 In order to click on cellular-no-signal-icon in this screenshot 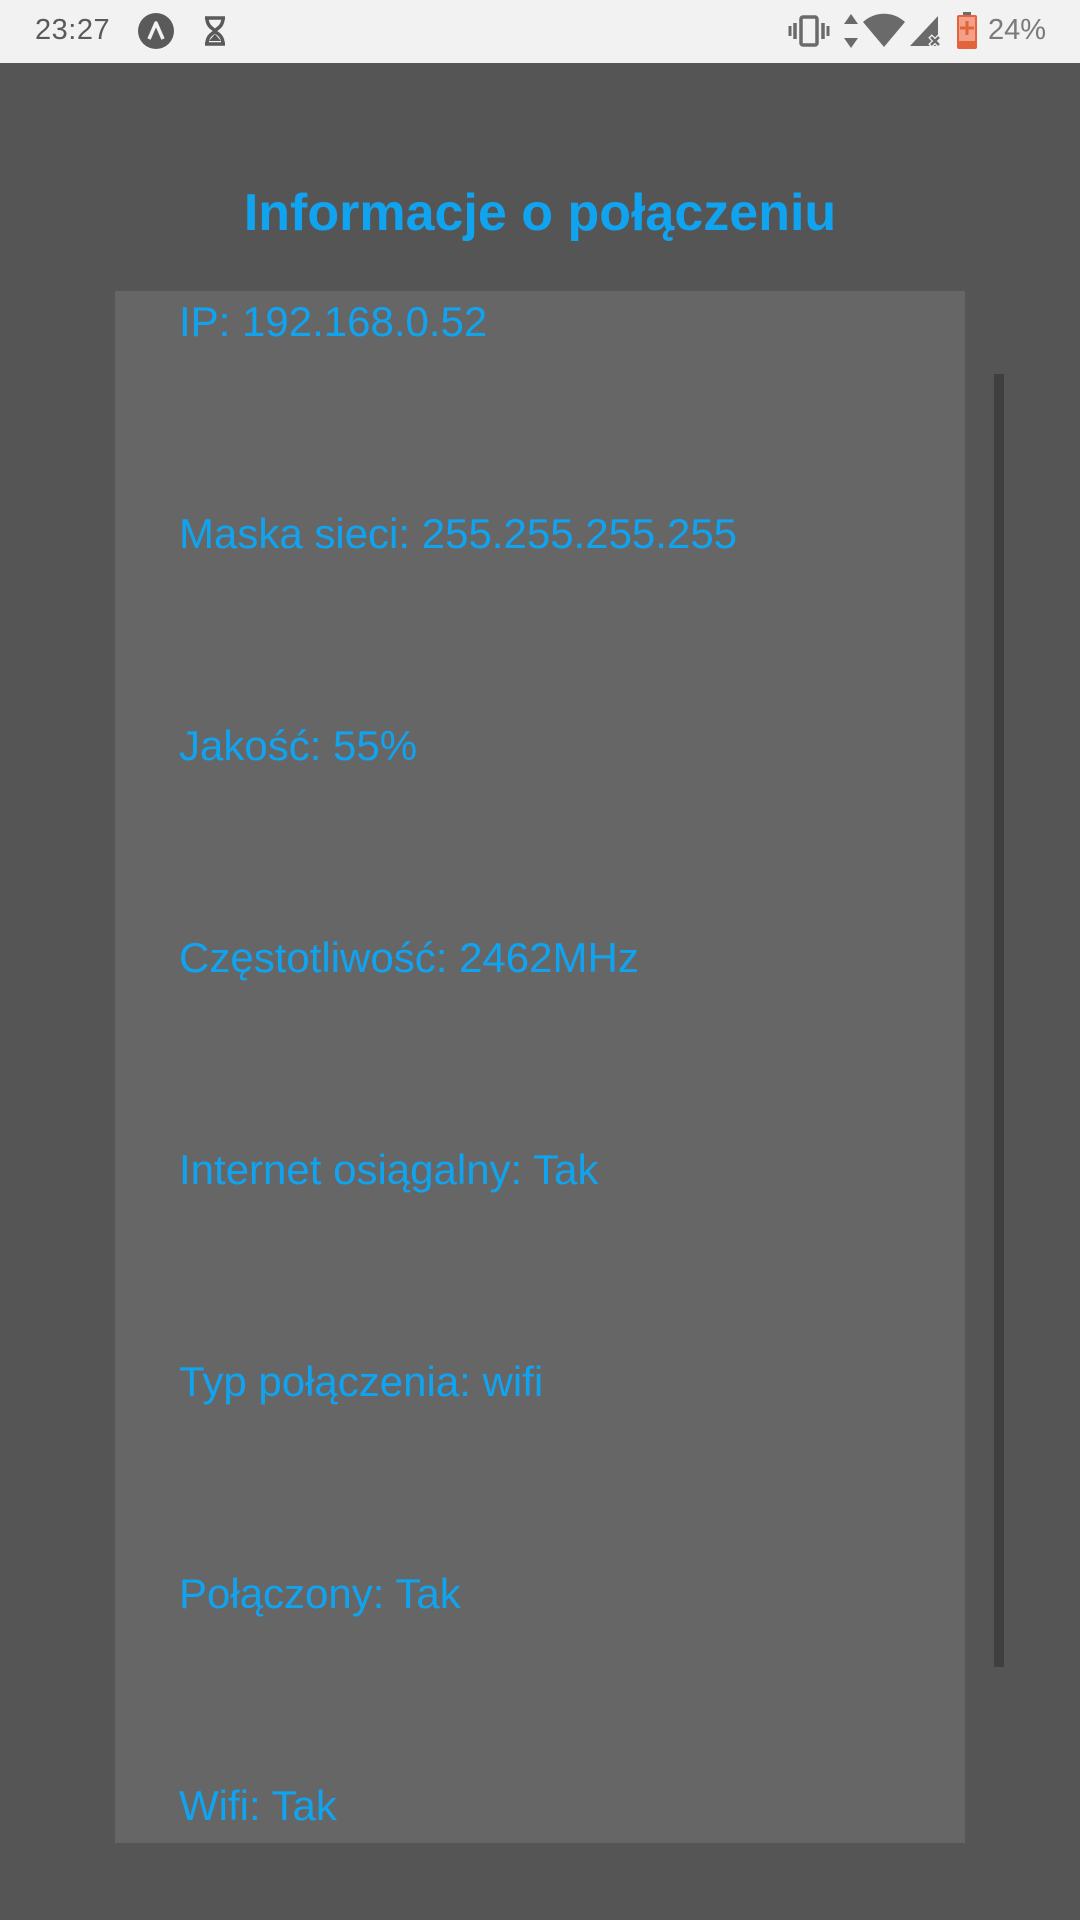, I will do `click(926, 32)`.